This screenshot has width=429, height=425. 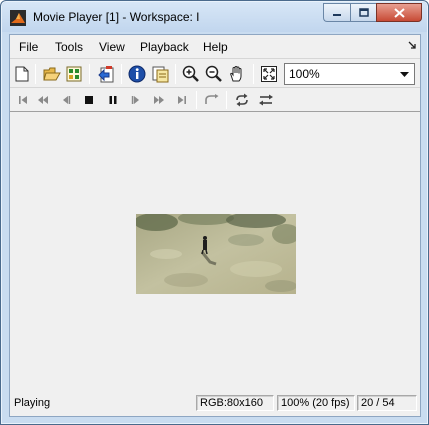 I want to click on menu-file: File, so click(x=28, y=47).